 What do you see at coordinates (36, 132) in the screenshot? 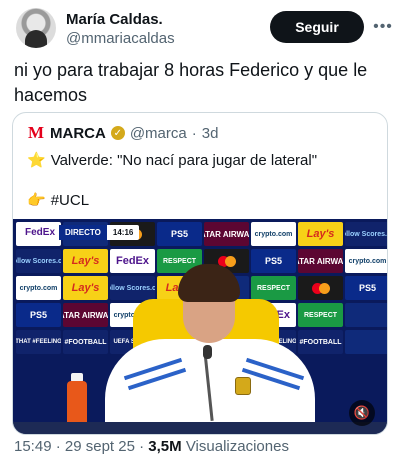
I see `marca-logo-icon: M` at bounding box center [36, 132].